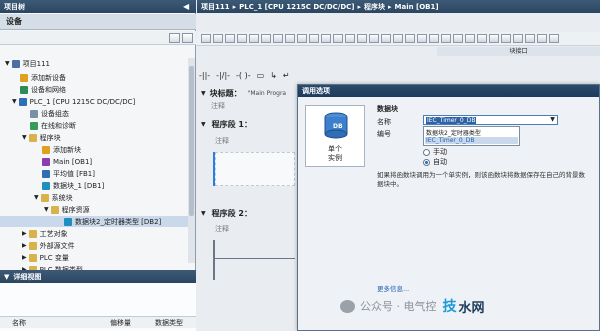  I want to click on manual-radio: 手动, so click(435, 152).